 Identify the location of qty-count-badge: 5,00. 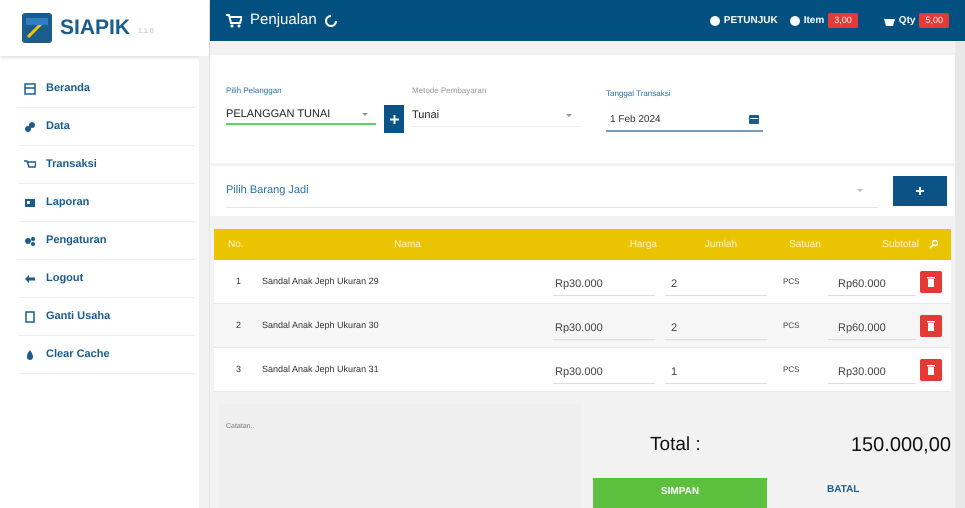
(934, 20).